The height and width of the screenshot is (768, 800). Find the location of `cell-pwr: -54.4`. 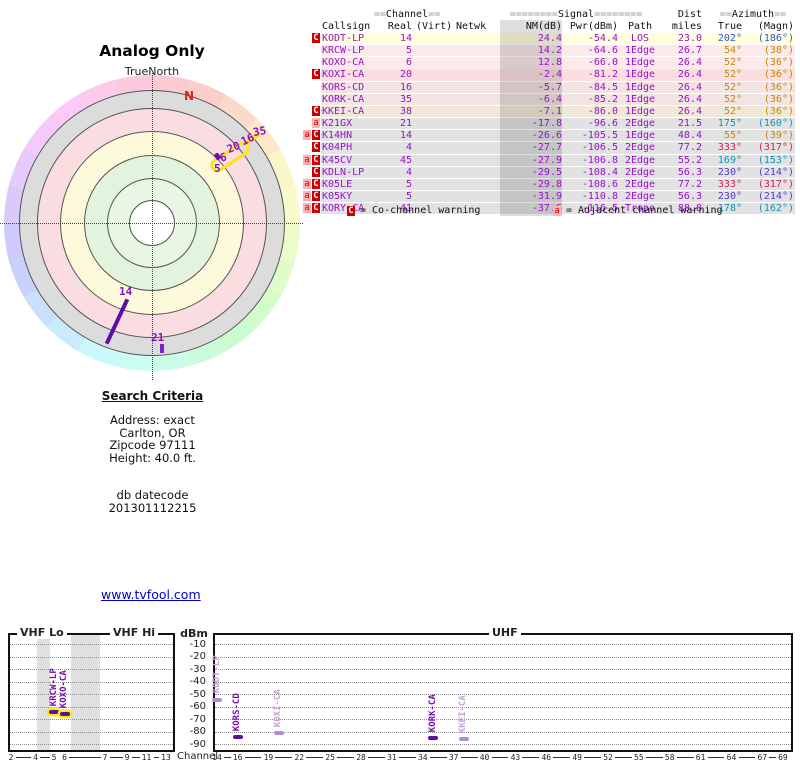

cell-pwr: -54.4 is located at coordinates (602, 38).